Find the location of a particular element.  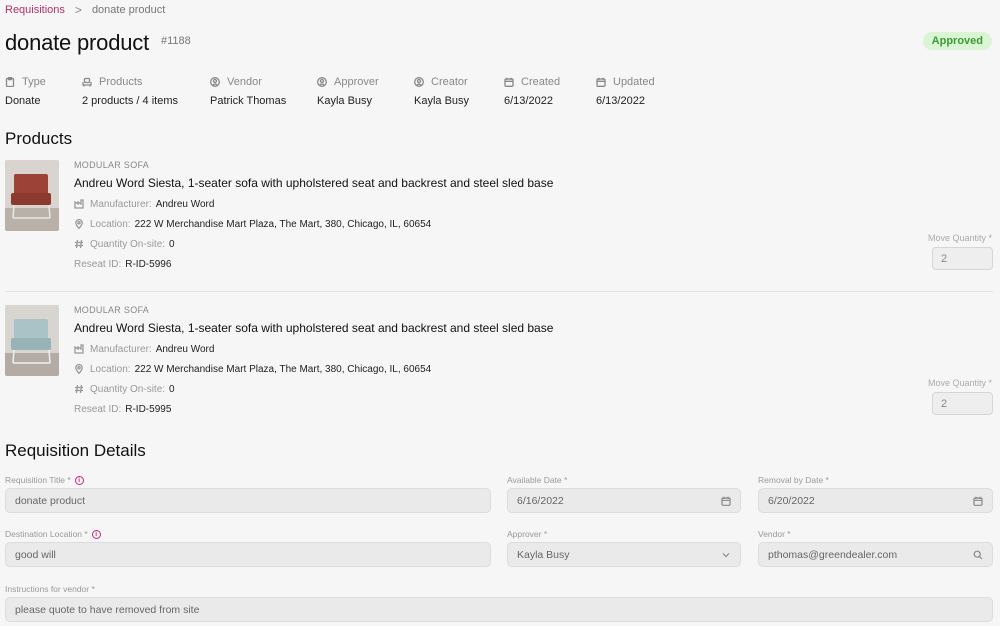

destination-location-label: Destination Location * i is located at coordinates (53, 534).